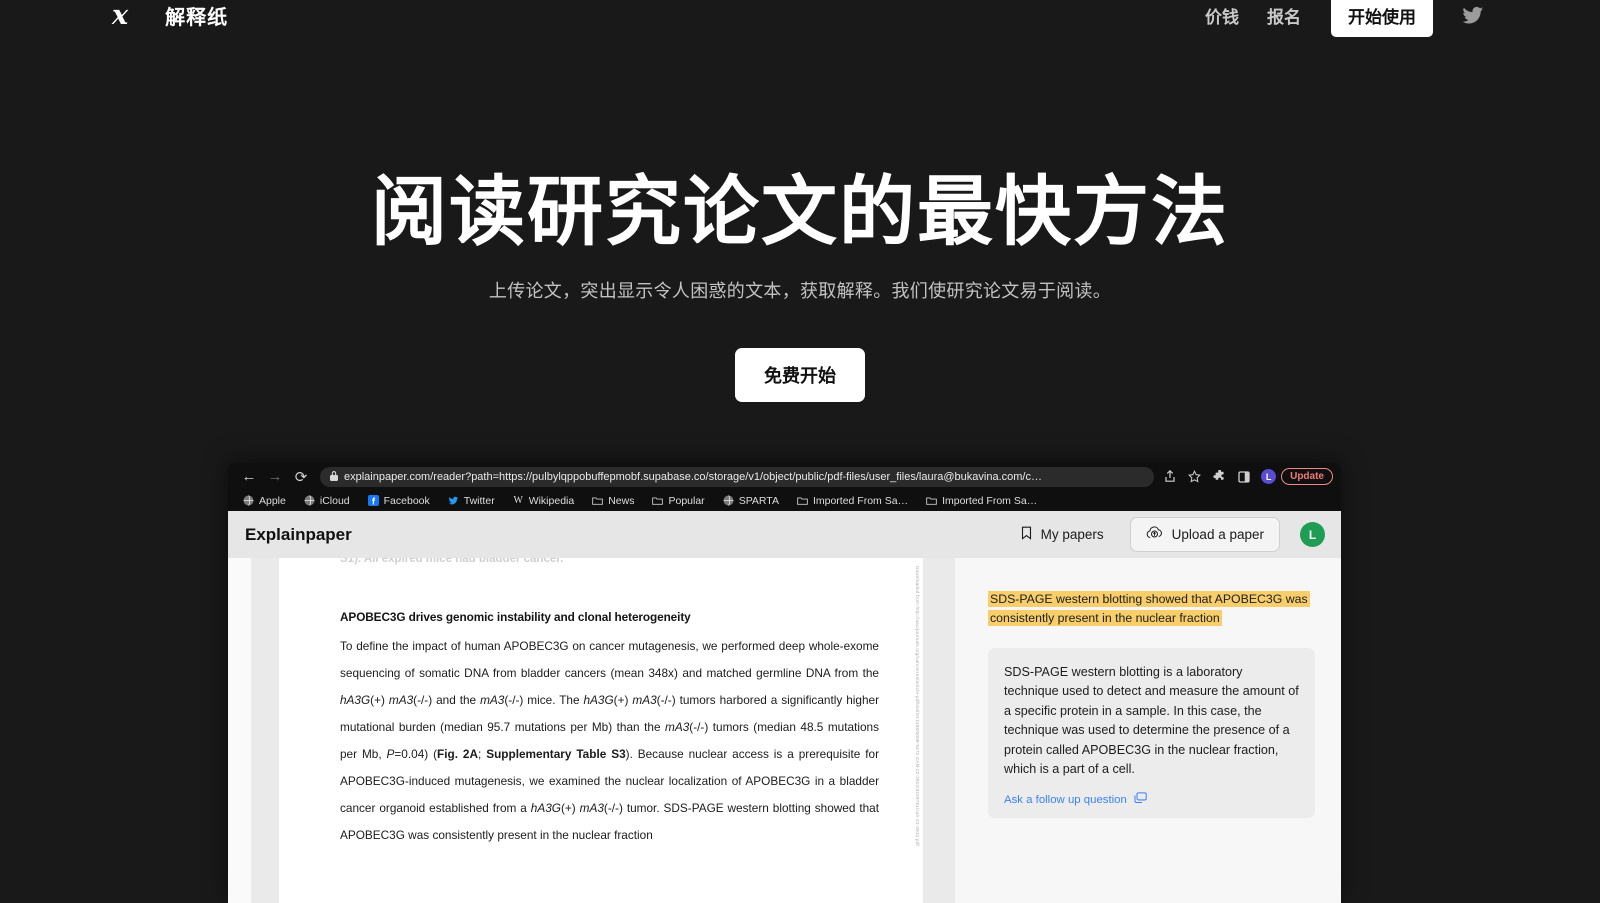 Image resolution: width=1600 pixels, height=903 pixels. I want to click on wikipedia-icon: W, so click(518, 500).